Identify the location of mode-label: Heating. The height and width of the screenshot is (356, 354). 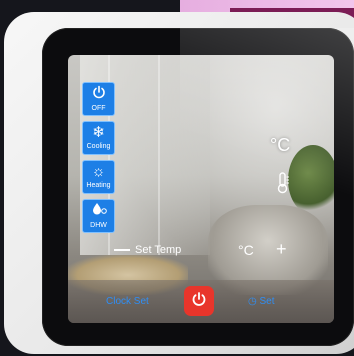
(98, 185).